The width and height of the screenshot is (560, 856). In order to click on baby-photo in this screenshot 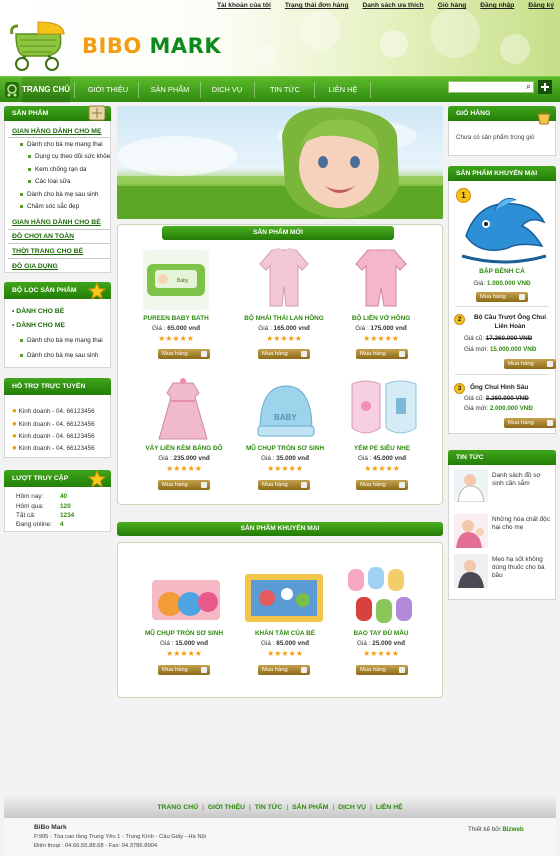, I will do `click(280, 163)`.